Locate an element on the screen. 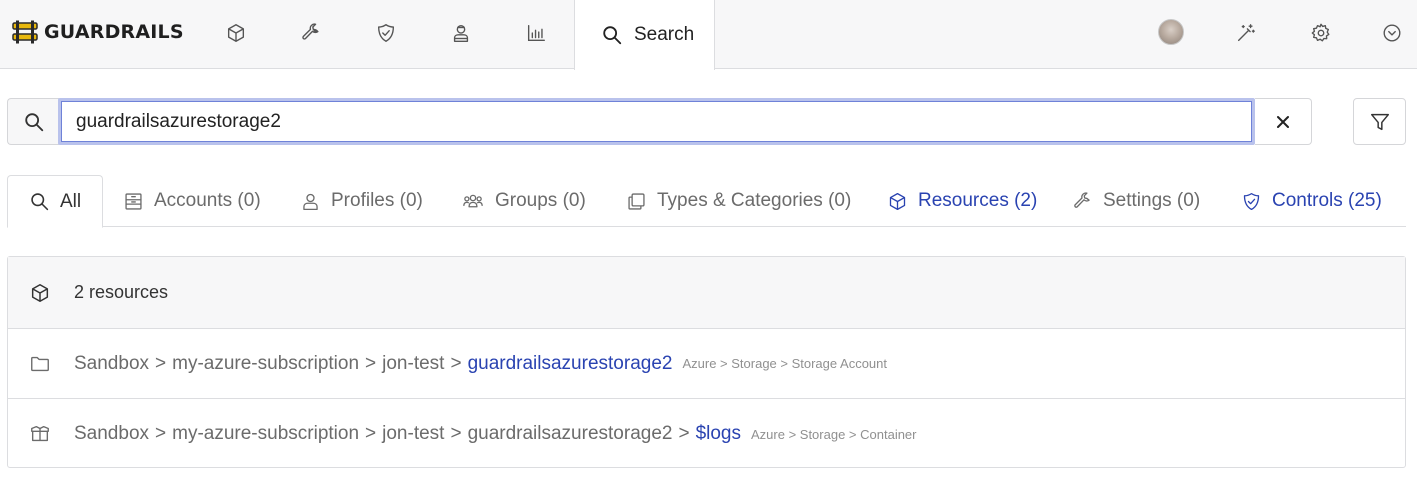  results-count: 2 resources is located at coordinates (121, 292).